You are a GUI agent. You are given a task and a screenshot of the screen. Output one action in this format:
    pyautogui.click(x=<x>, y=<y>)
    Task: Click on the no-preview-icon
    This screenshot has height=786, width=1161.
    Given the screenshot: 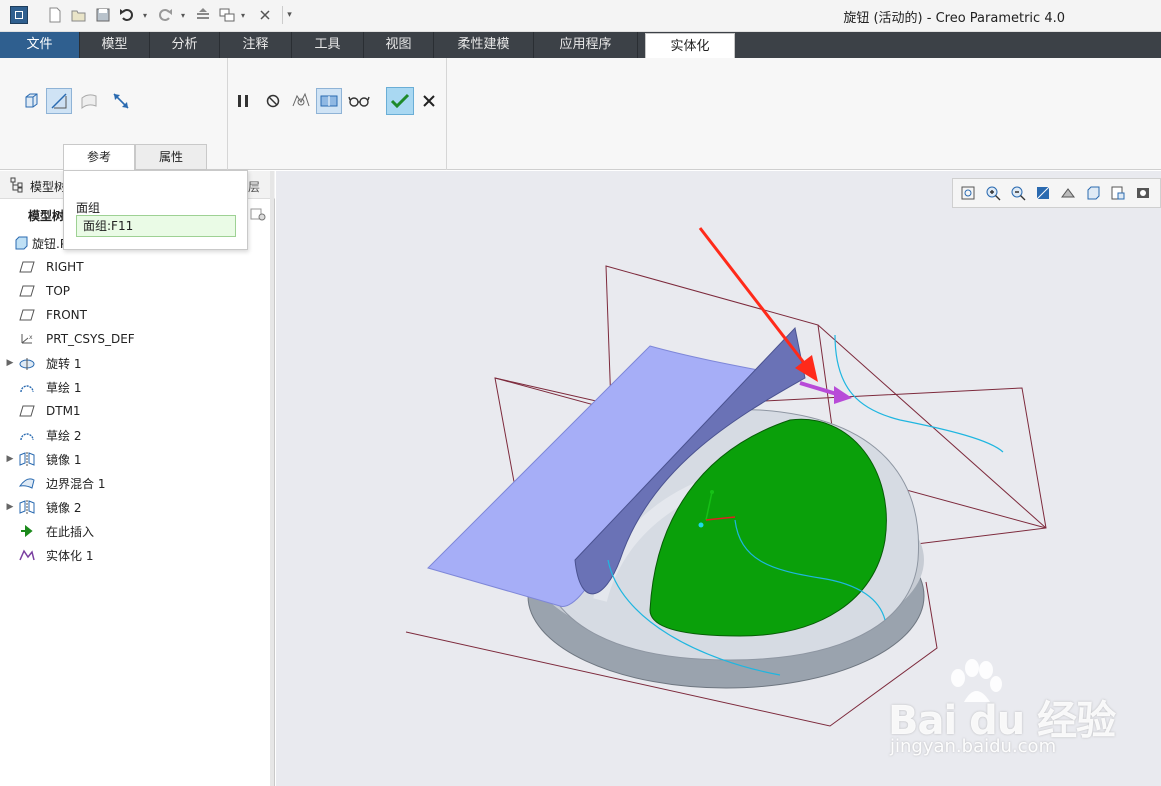 What is the action you would take?
    pyautogui.click(x=273, y=101)
    